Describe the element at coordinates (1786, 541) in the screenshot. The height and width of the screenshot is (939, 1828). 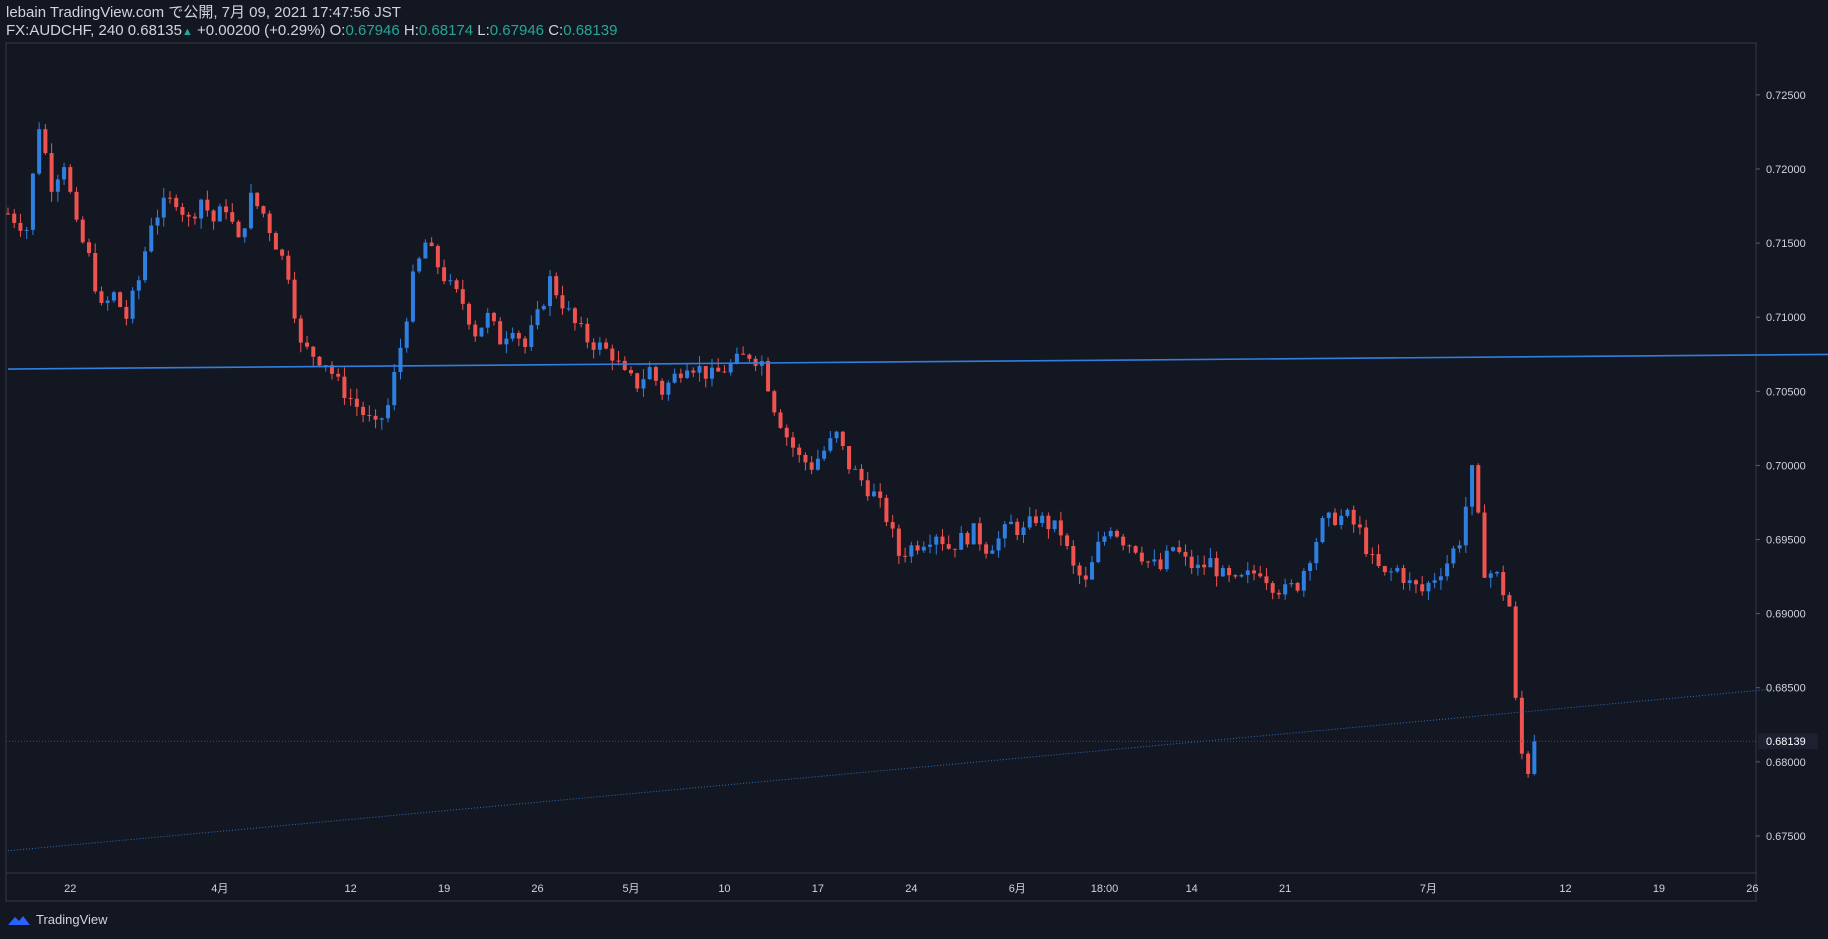
I see `y-tick-label: 0.69500` at that location.